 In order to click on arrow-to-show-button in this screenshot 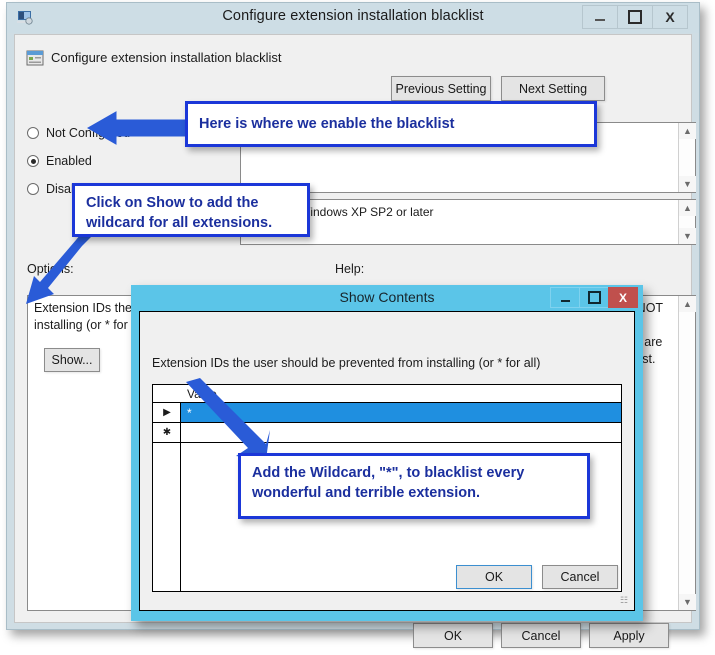, I will do `click(60, 267)`.